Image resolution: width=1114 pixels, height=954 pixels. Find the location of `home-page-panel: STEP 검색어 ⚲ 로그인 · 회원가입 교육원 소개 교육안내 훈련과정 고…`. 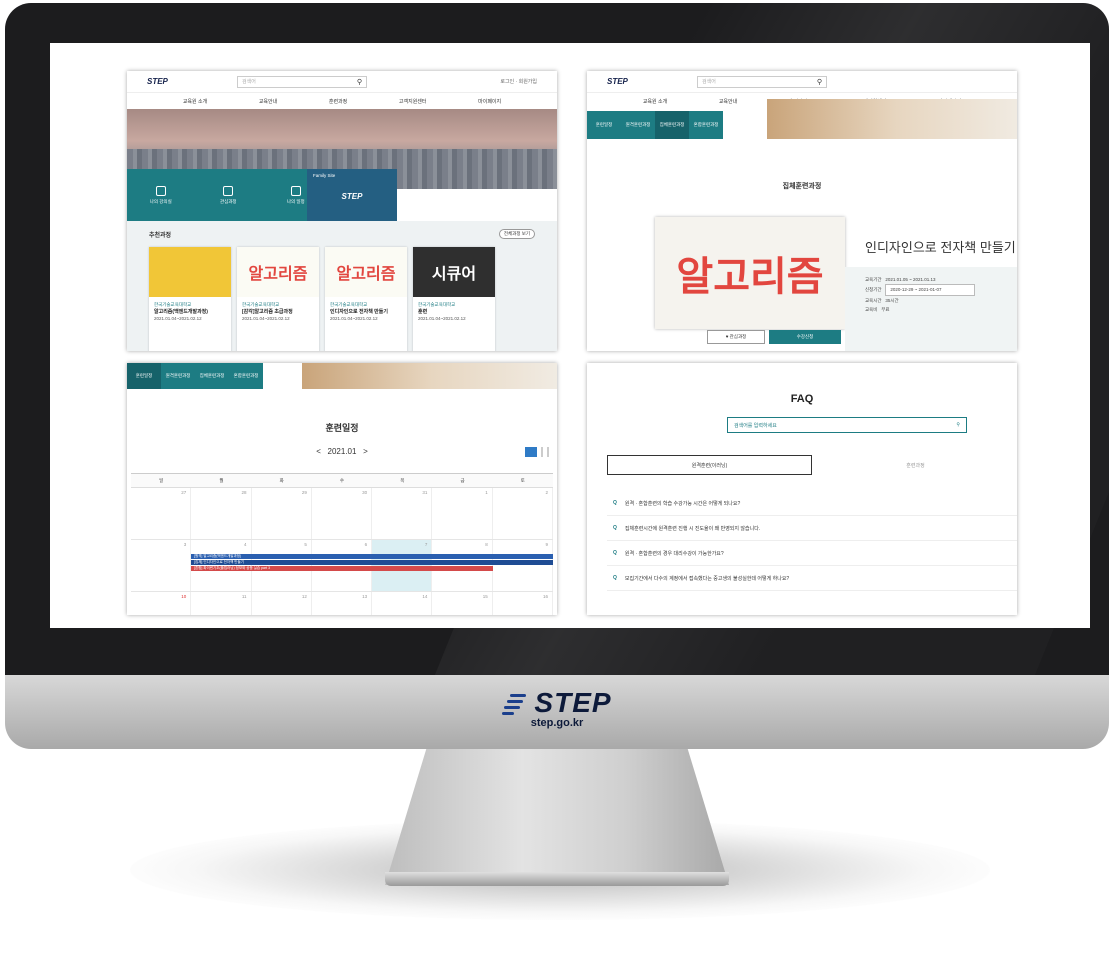

home-page-panel: STEP 검색어 ⚲ 로그인 · 회원가입 교육원 소개 교육안내 훈련과정 고… is located at coordinates (342, 211).